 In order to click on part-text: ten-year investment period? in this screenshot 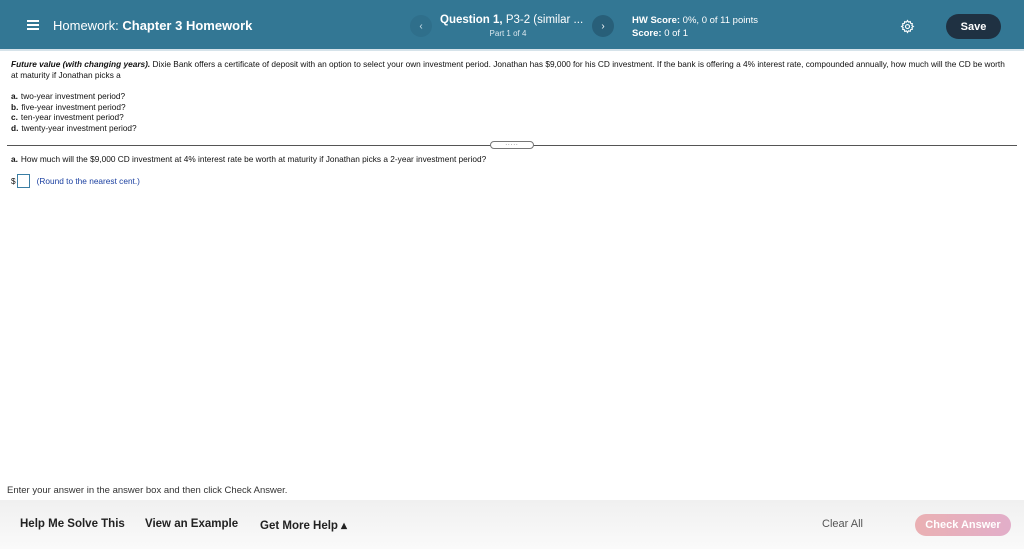, I will do `click(72, 117)`.